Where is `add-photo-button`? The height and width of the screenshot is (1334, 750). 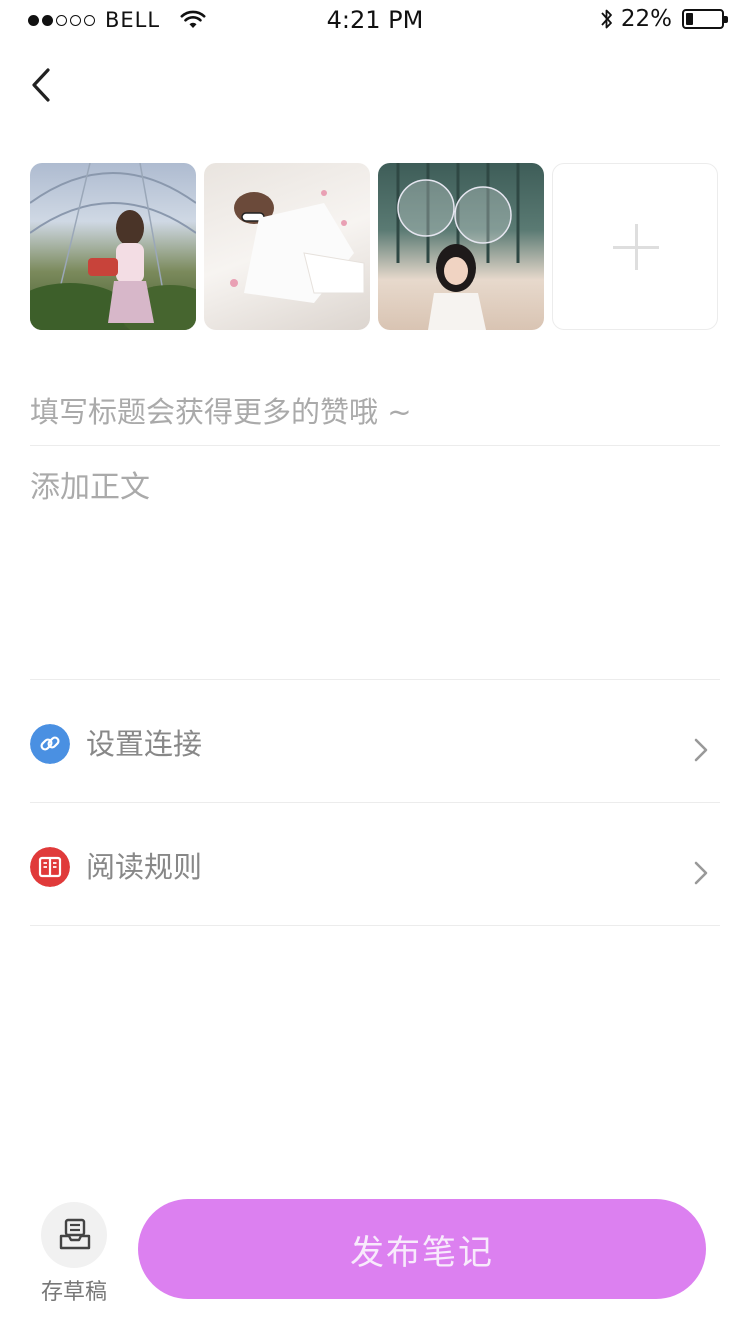
add-photo-button is located at coordinates (635, 246).